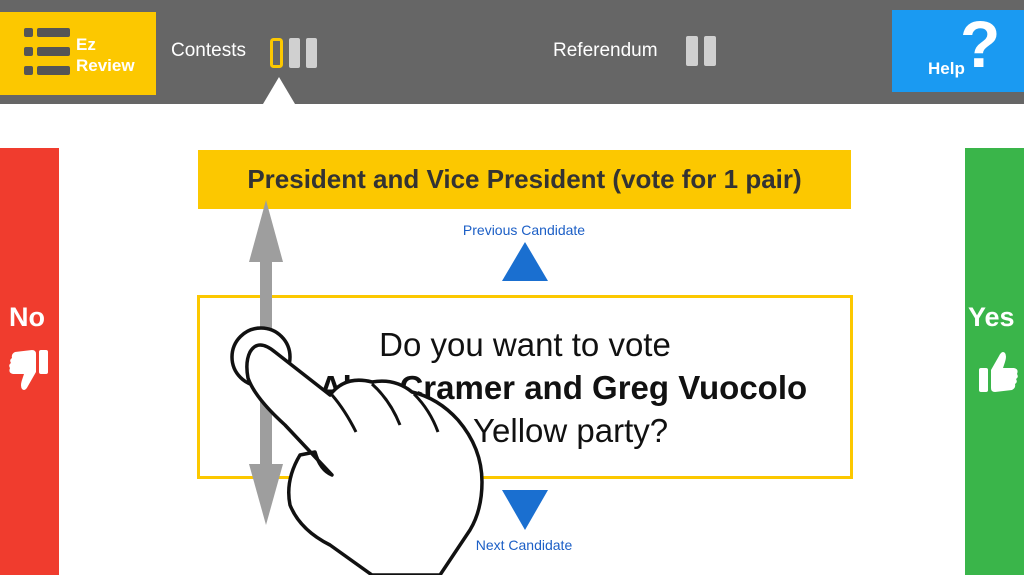  What do you see at coordinates (701, 51) in the screenshot?
I see `referendum-progress-indicator` at bounding box center [701, 51].